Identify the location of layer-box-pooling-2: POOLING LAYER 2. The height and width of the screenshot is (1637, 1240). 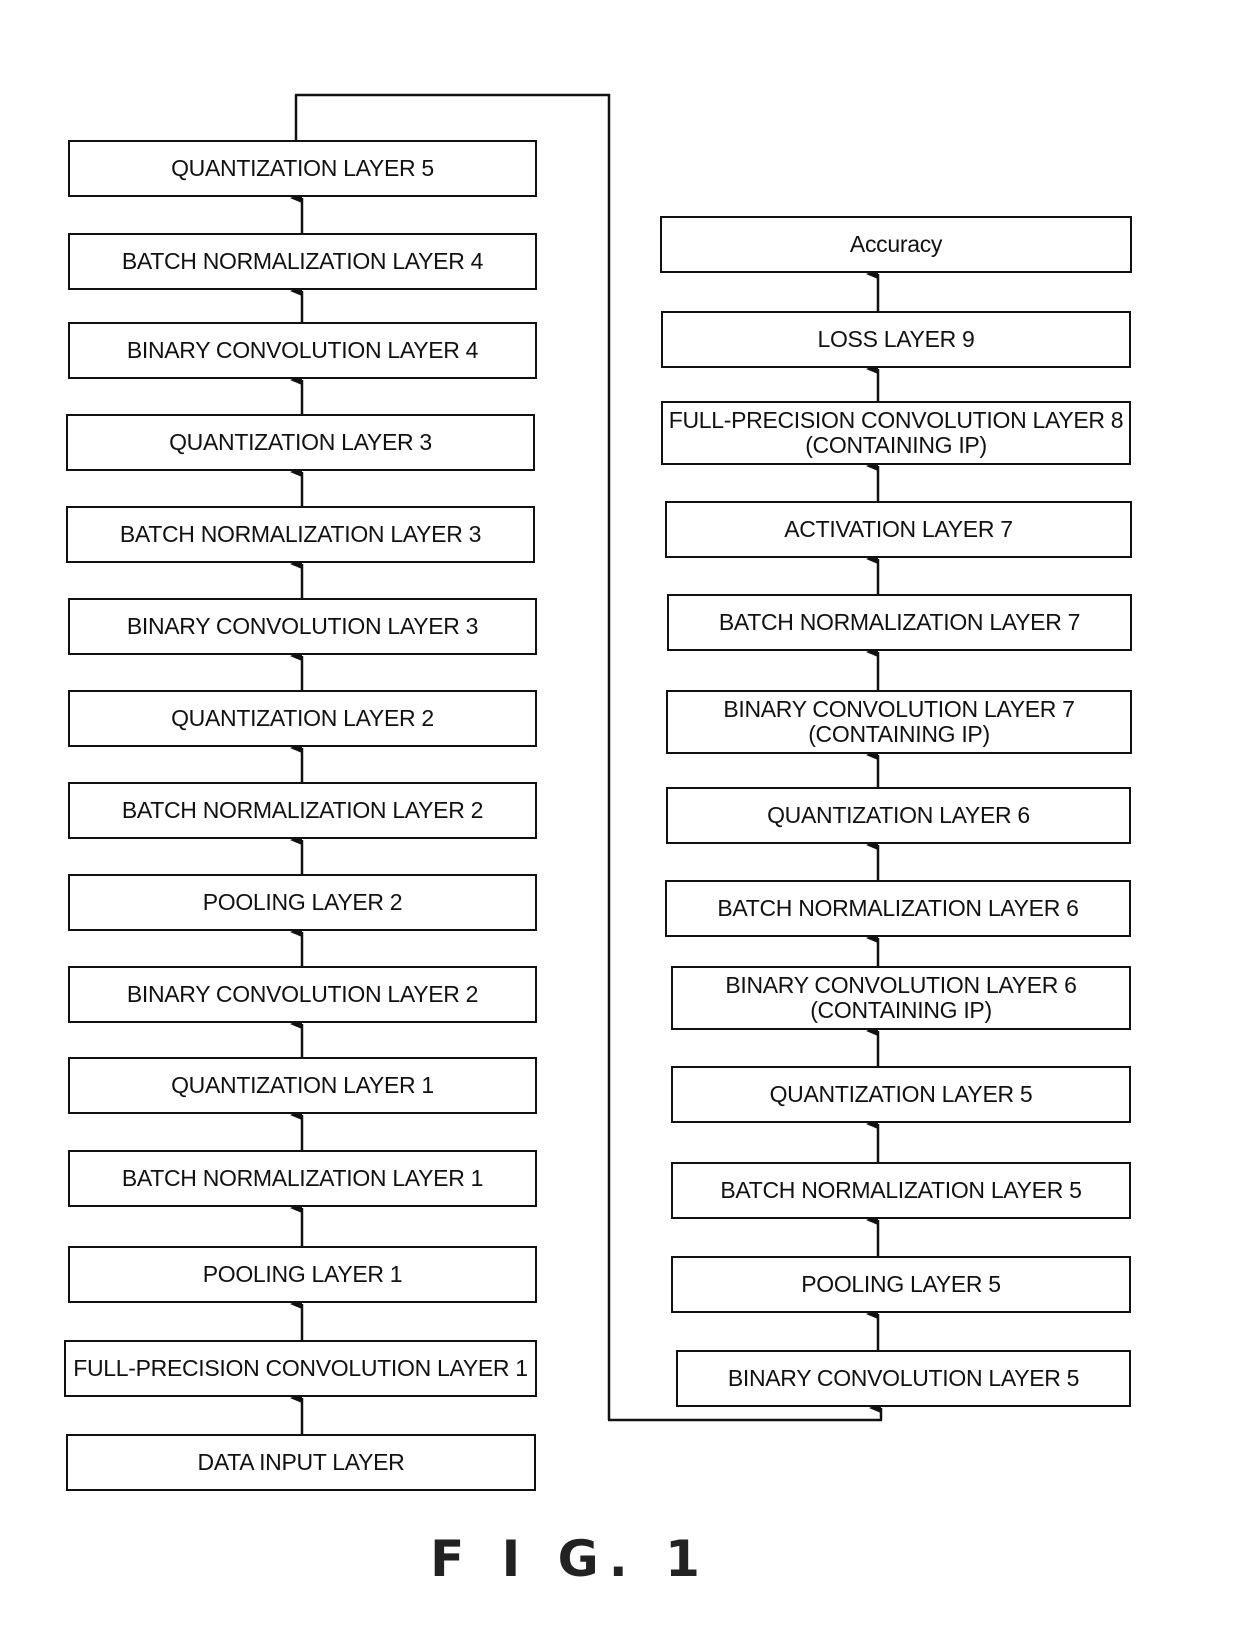
(302, 902).